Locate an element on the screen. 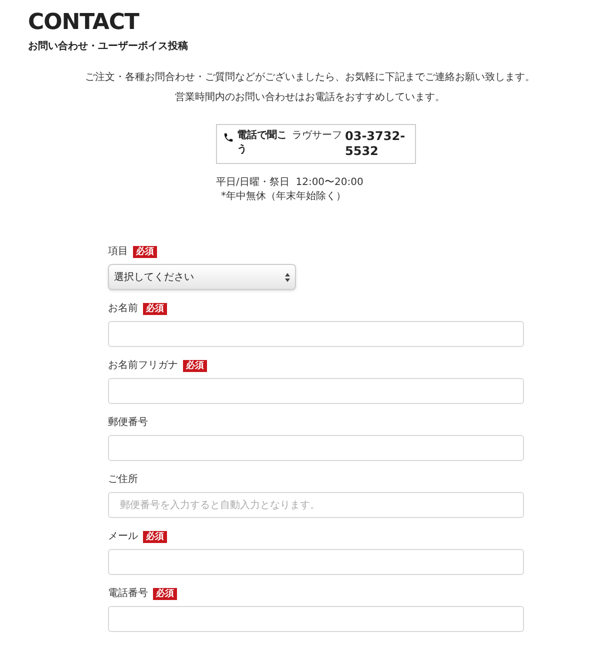 The height and width of the screenshot is (662, 600). page-subtitle: お問い合わせ・ユーザーボイス投稿 is located at coordinates (108, 47).